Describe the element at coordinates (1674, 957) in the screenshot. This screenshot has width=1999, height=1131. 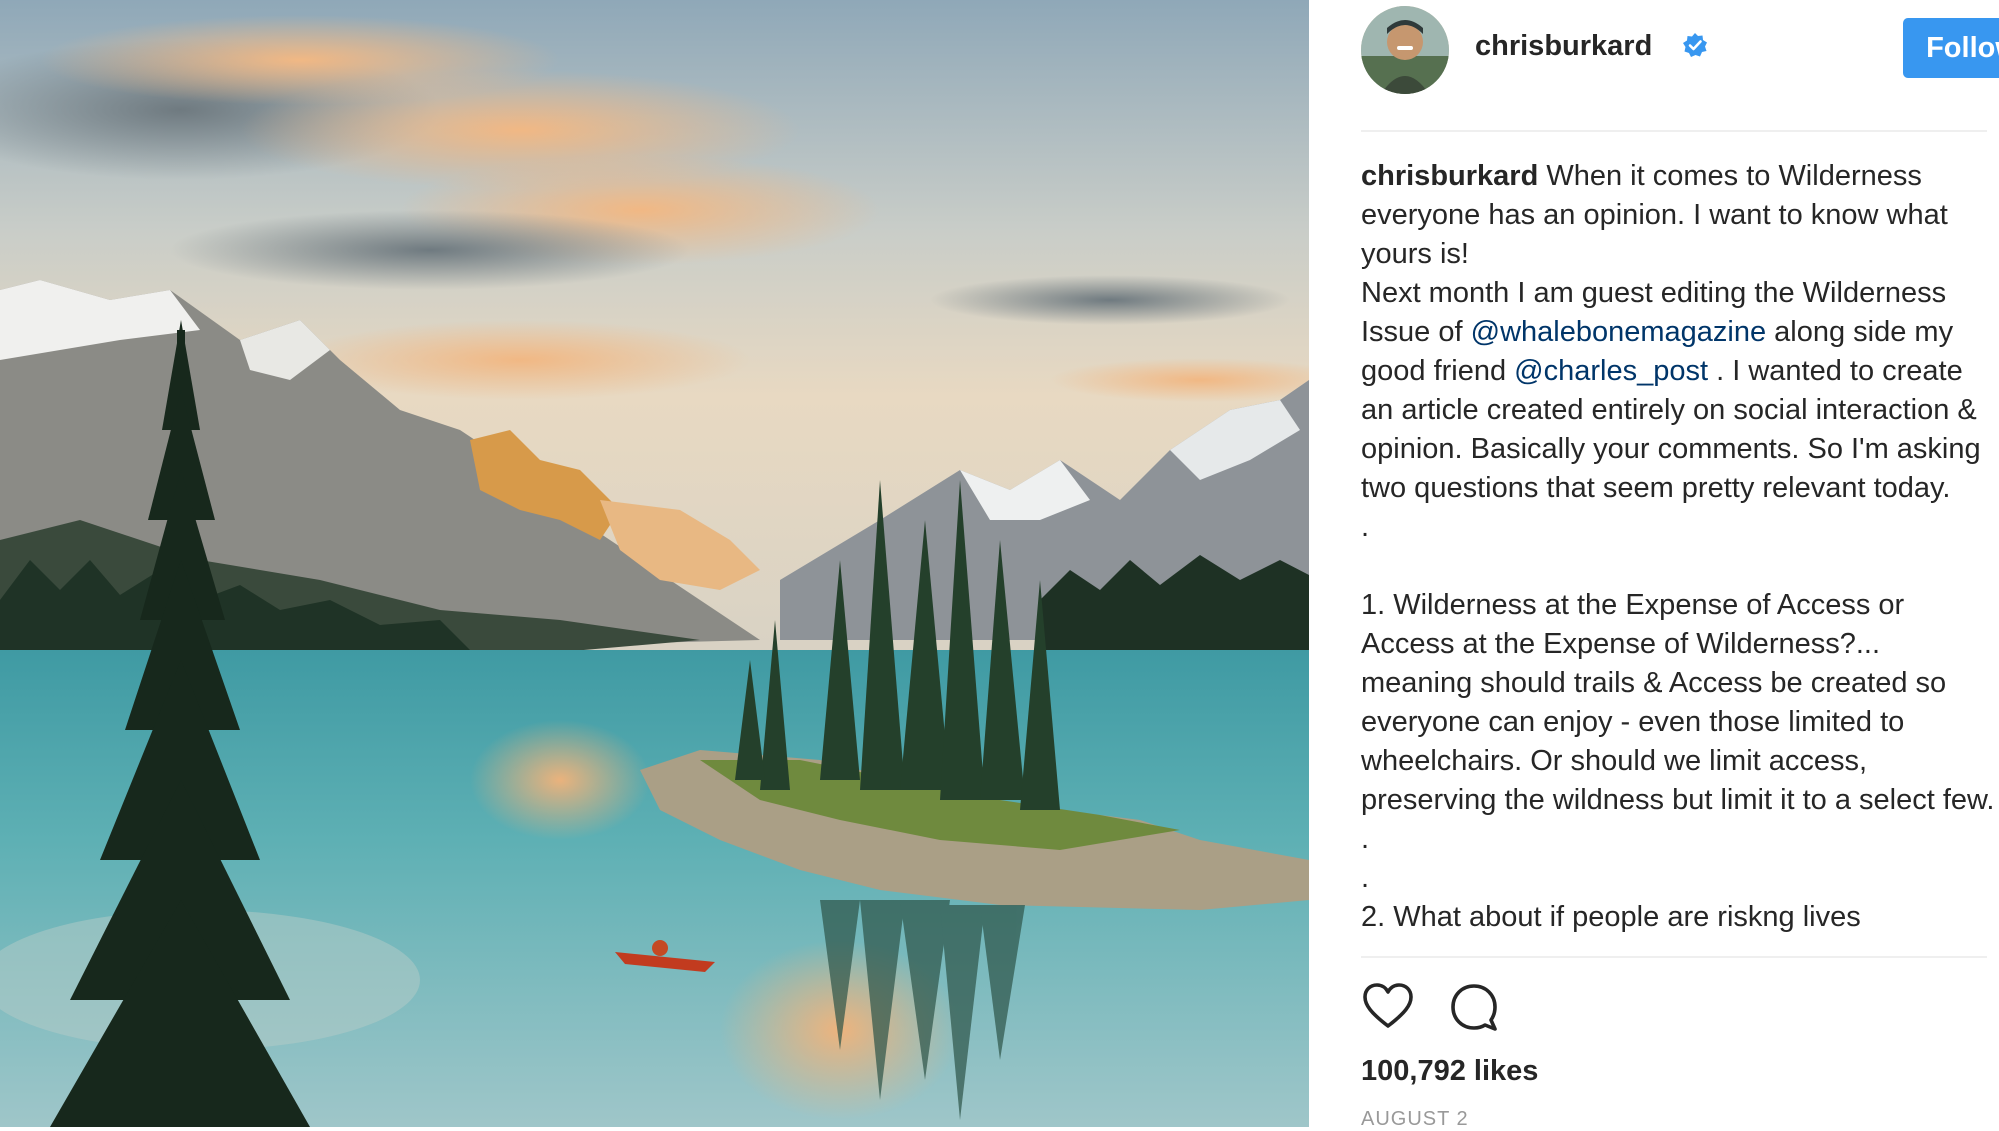
I see `caption-divider` at that location.